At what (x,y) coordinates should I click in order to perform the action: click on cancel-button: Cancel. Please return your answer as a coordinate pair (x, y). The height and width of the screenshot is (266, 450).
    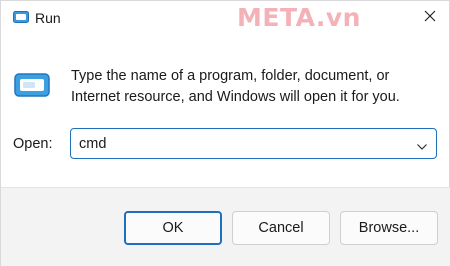
    Looking at the image, I should click on (281, 228).